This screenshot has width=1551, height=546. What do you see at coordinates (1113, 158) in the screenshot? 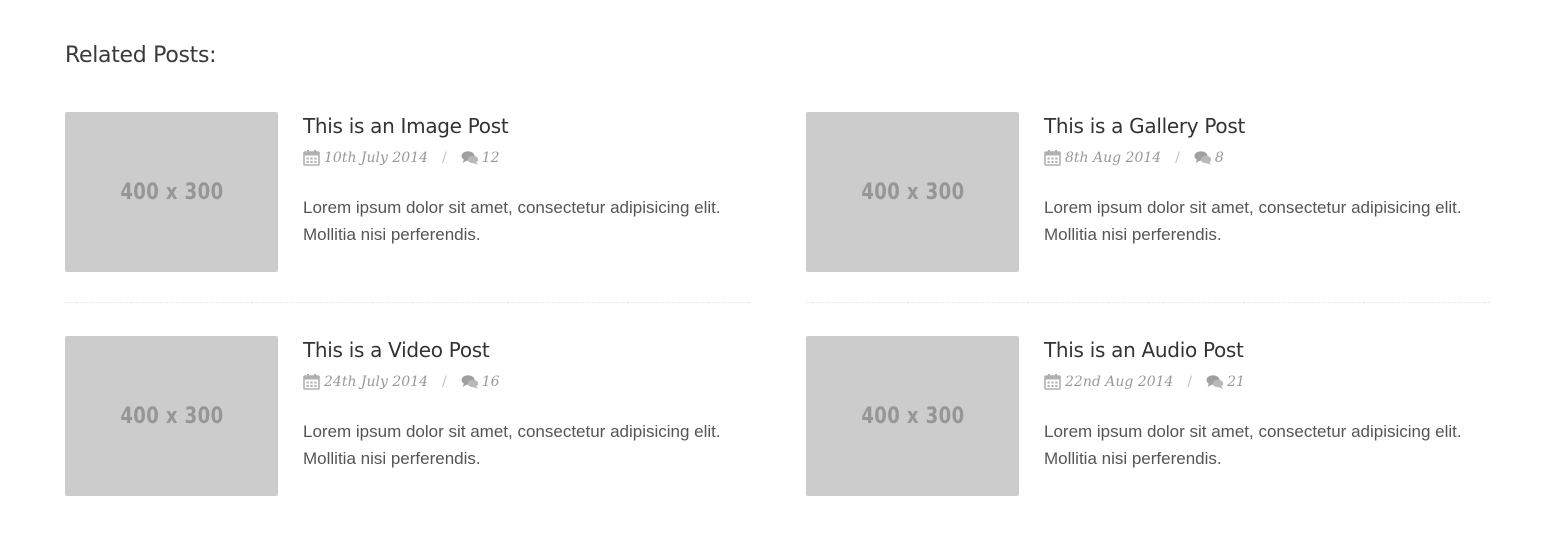
I see `post-date: 8th Aug 2014` at bounding box center [1113, 158].